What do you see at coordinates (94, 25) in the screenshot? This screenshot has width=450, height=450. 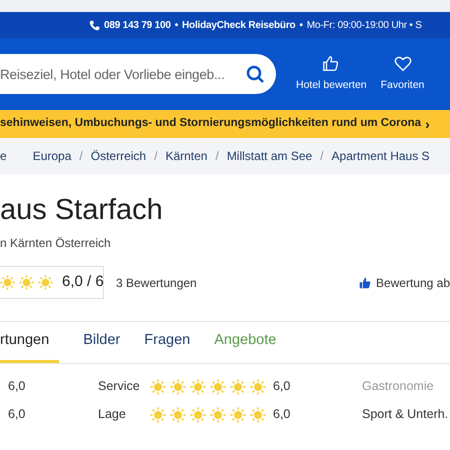 I see `phone-icon` at bounding box center [94, 25].